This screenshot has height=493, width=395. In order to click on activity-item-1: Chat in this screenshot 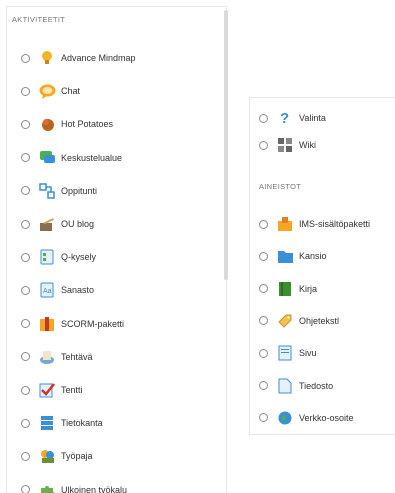, I will do `click(43, 91)`.